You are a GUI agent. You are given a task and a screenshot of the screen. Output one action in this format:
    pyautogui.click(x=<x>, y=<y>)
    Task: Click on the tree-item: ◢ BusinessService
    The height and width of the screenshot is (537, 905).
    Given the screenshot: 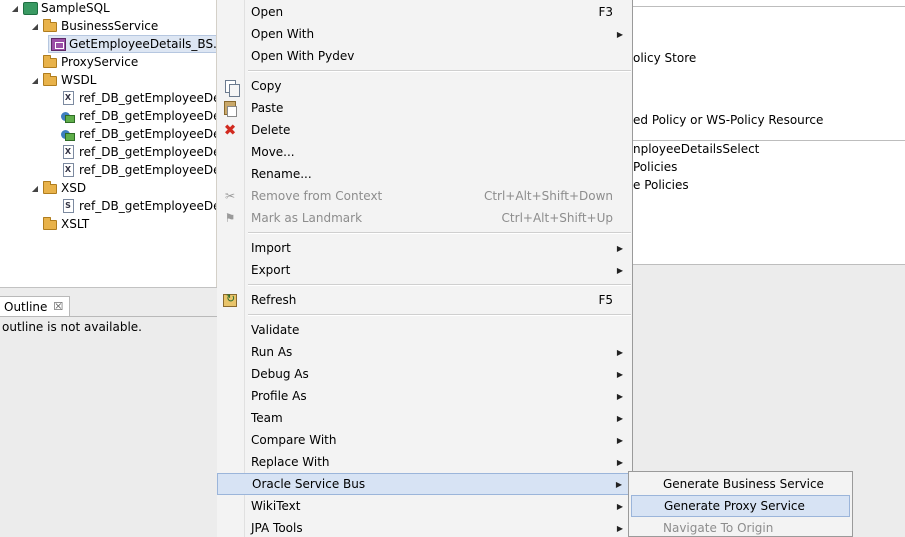 What is the action you would take?
    pyautogui.click(x=94, y=26)
    